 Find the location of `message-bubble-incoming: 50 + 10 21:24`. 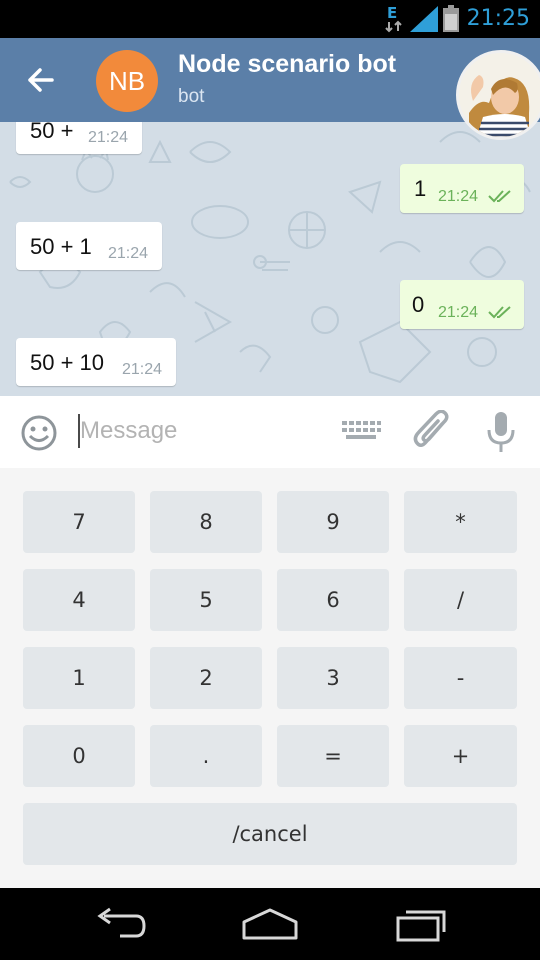

message-bubble-incoming: 50 + 10 21:24 is located at coordinates (96, 362).